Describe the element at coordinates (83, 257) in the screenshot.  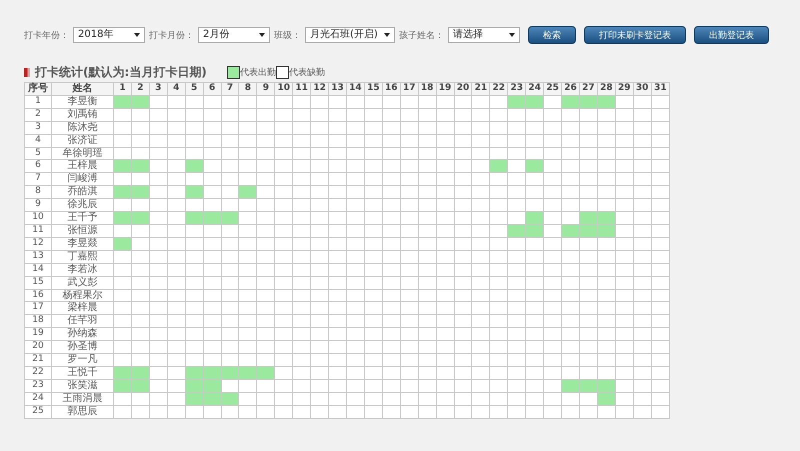
I see `table-cell: 丁嘉熙` at that location.